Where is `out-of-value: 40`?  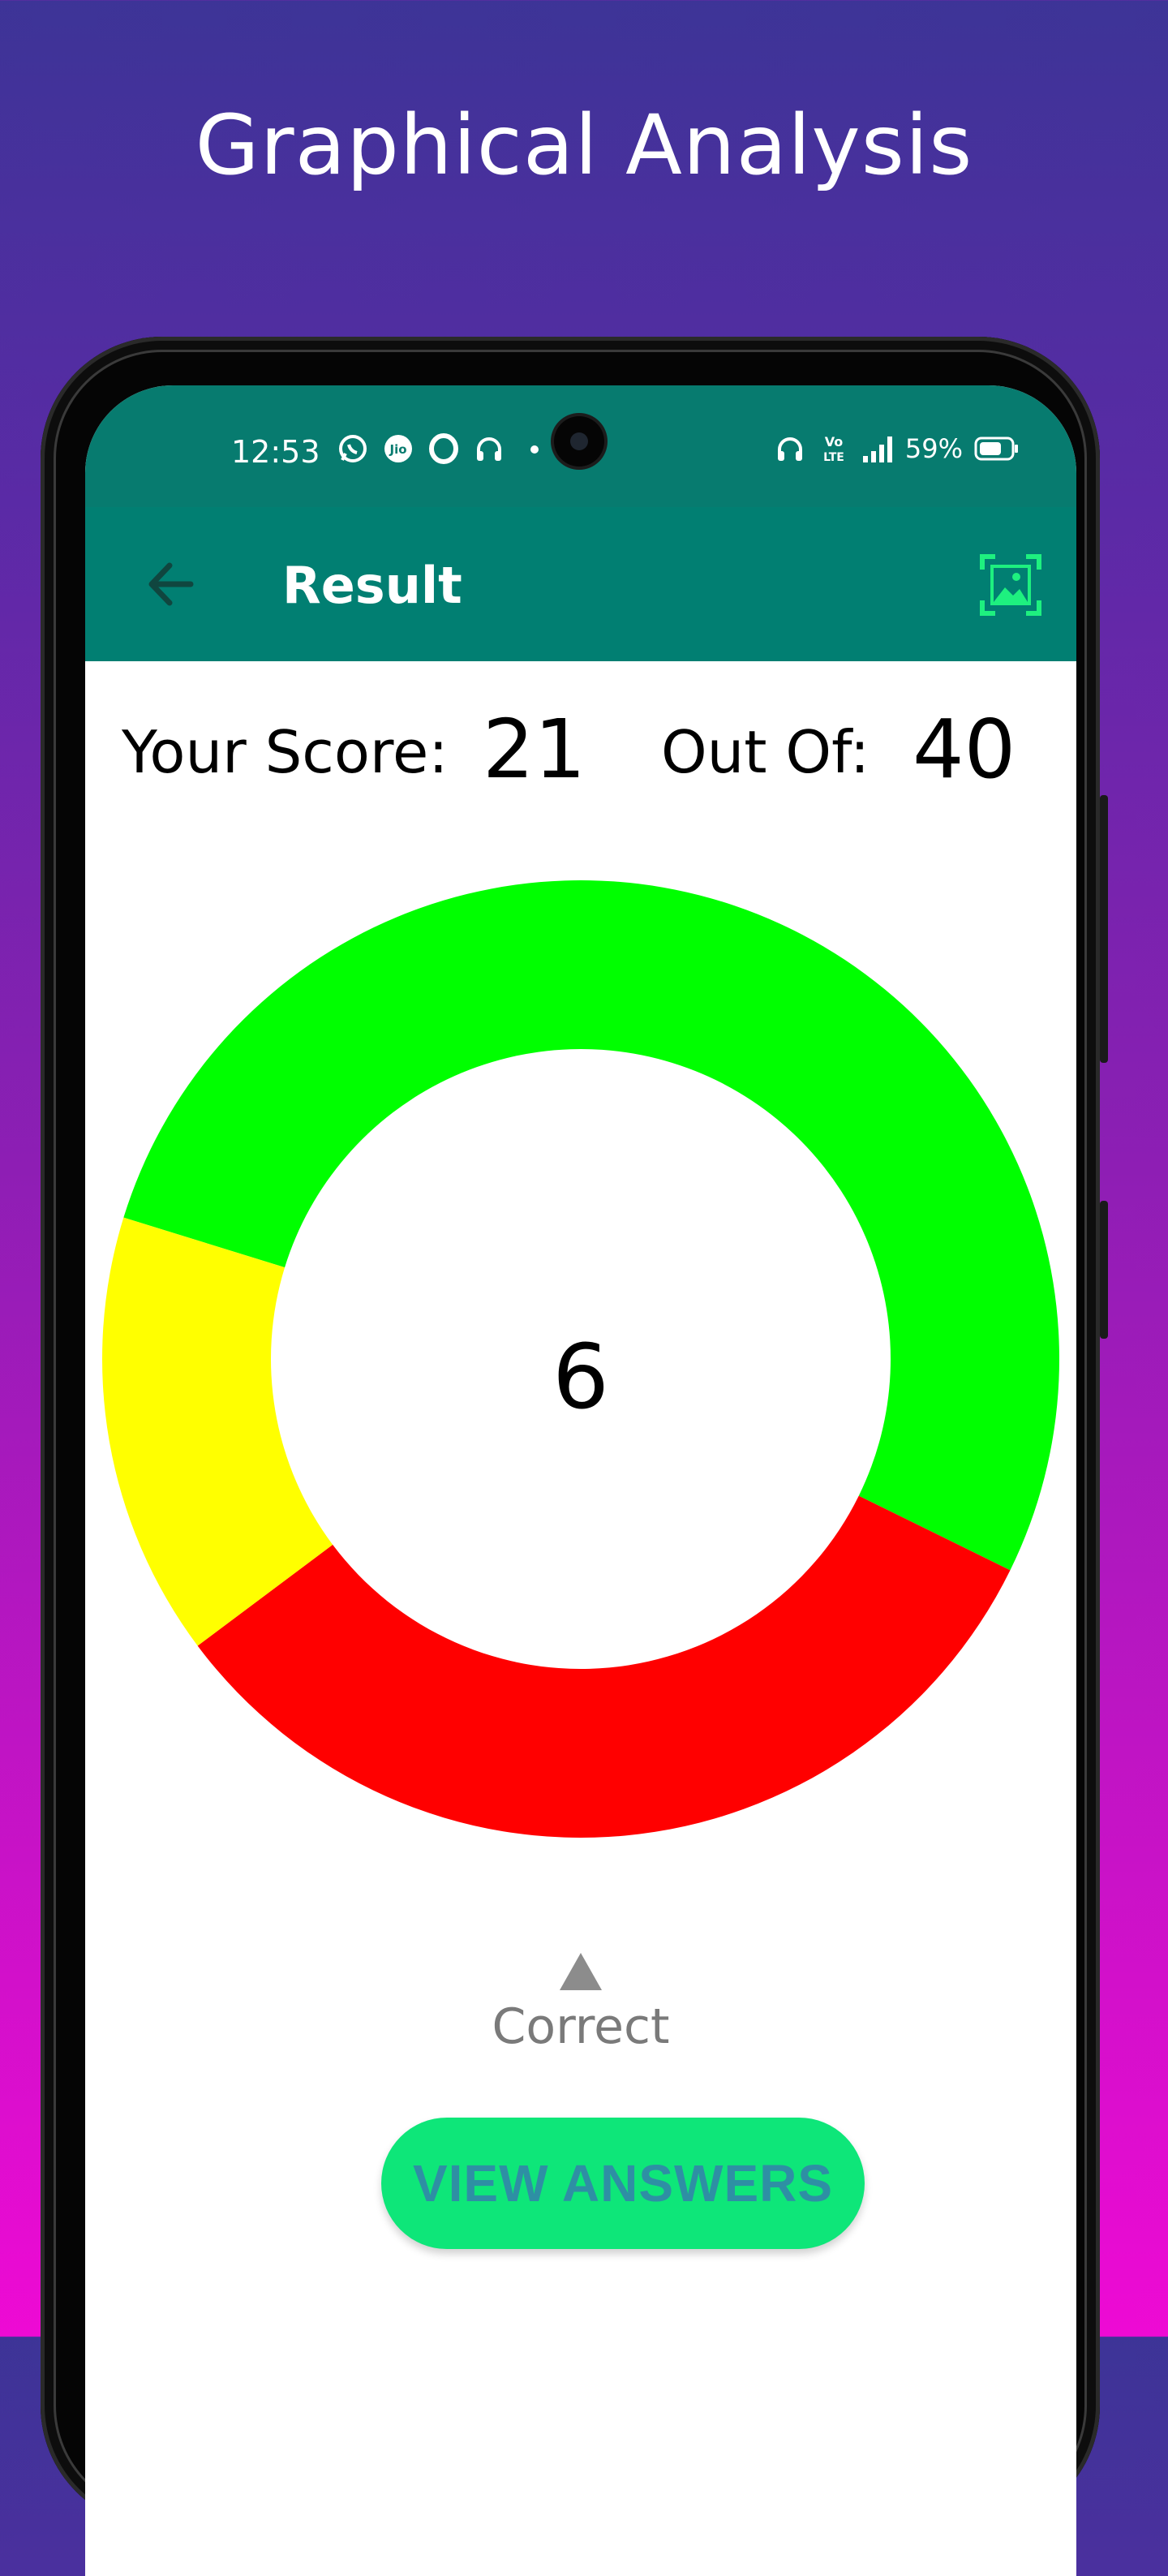
out-of-value: 40 is located at coordinates (964, 749).